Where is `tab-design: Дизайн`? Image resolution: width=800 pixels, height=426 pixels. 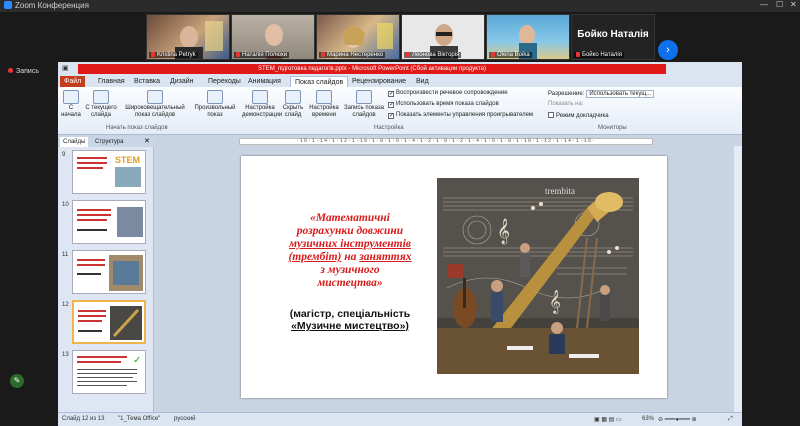 tab-design: Дизайн is located at coordinates (182, 81).